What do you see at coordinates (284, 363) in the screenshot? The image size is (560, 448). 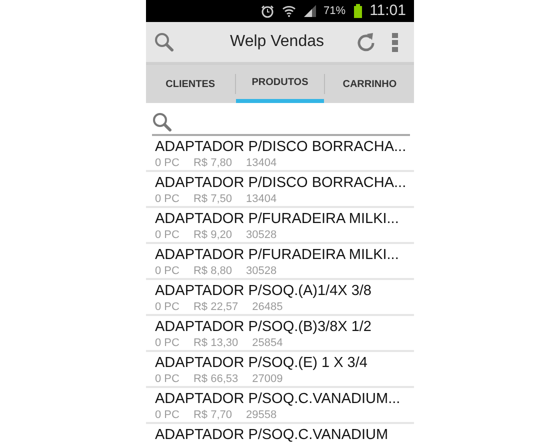 I see `product-name: ADAPTADOR P/SOQ.(E) 1 X 3/4` at bounding box center [284, 363].